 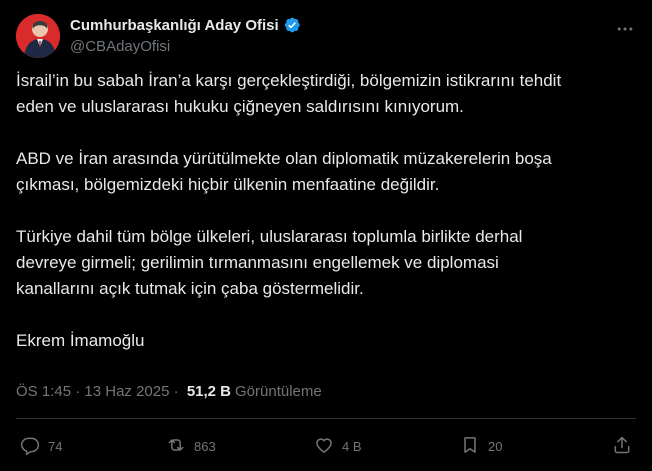 I want to click on tweet-signature: Ekrem İmamoğlu, so click(x=80, y=340).